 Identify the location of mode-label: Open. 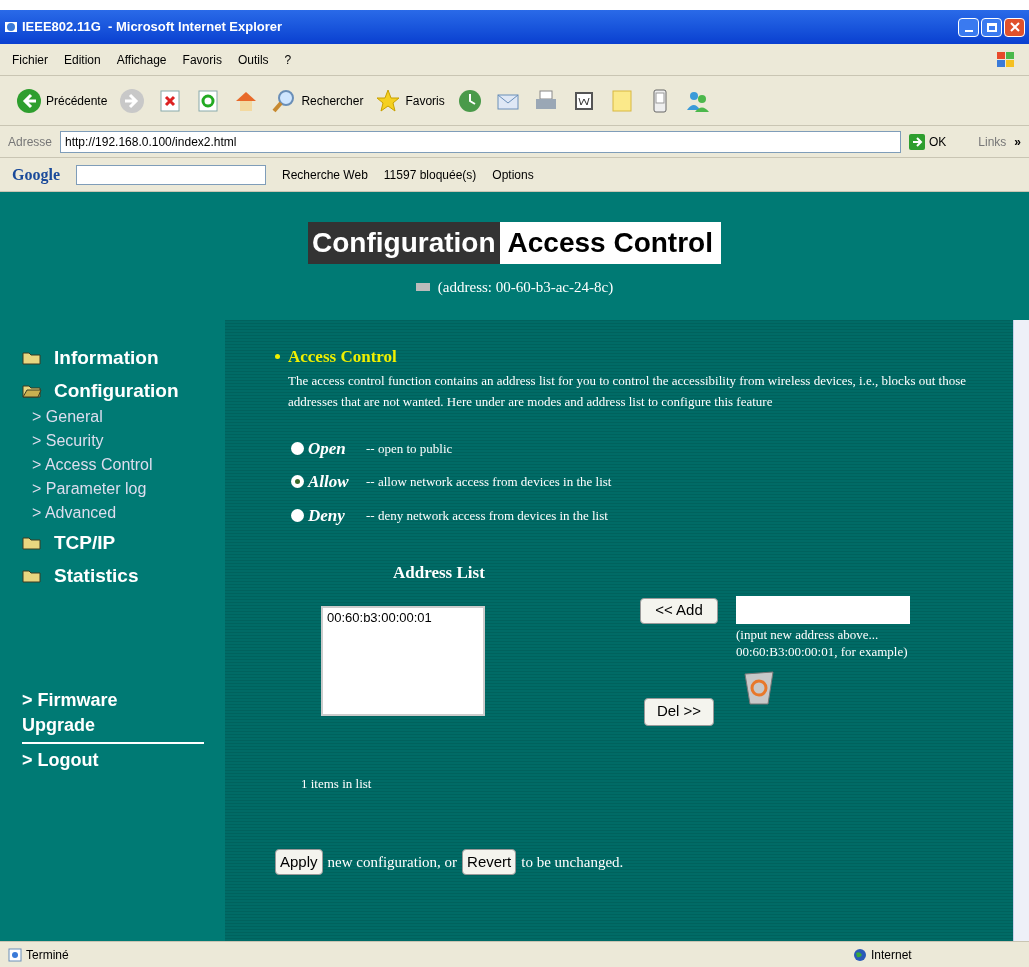
(327, 448).